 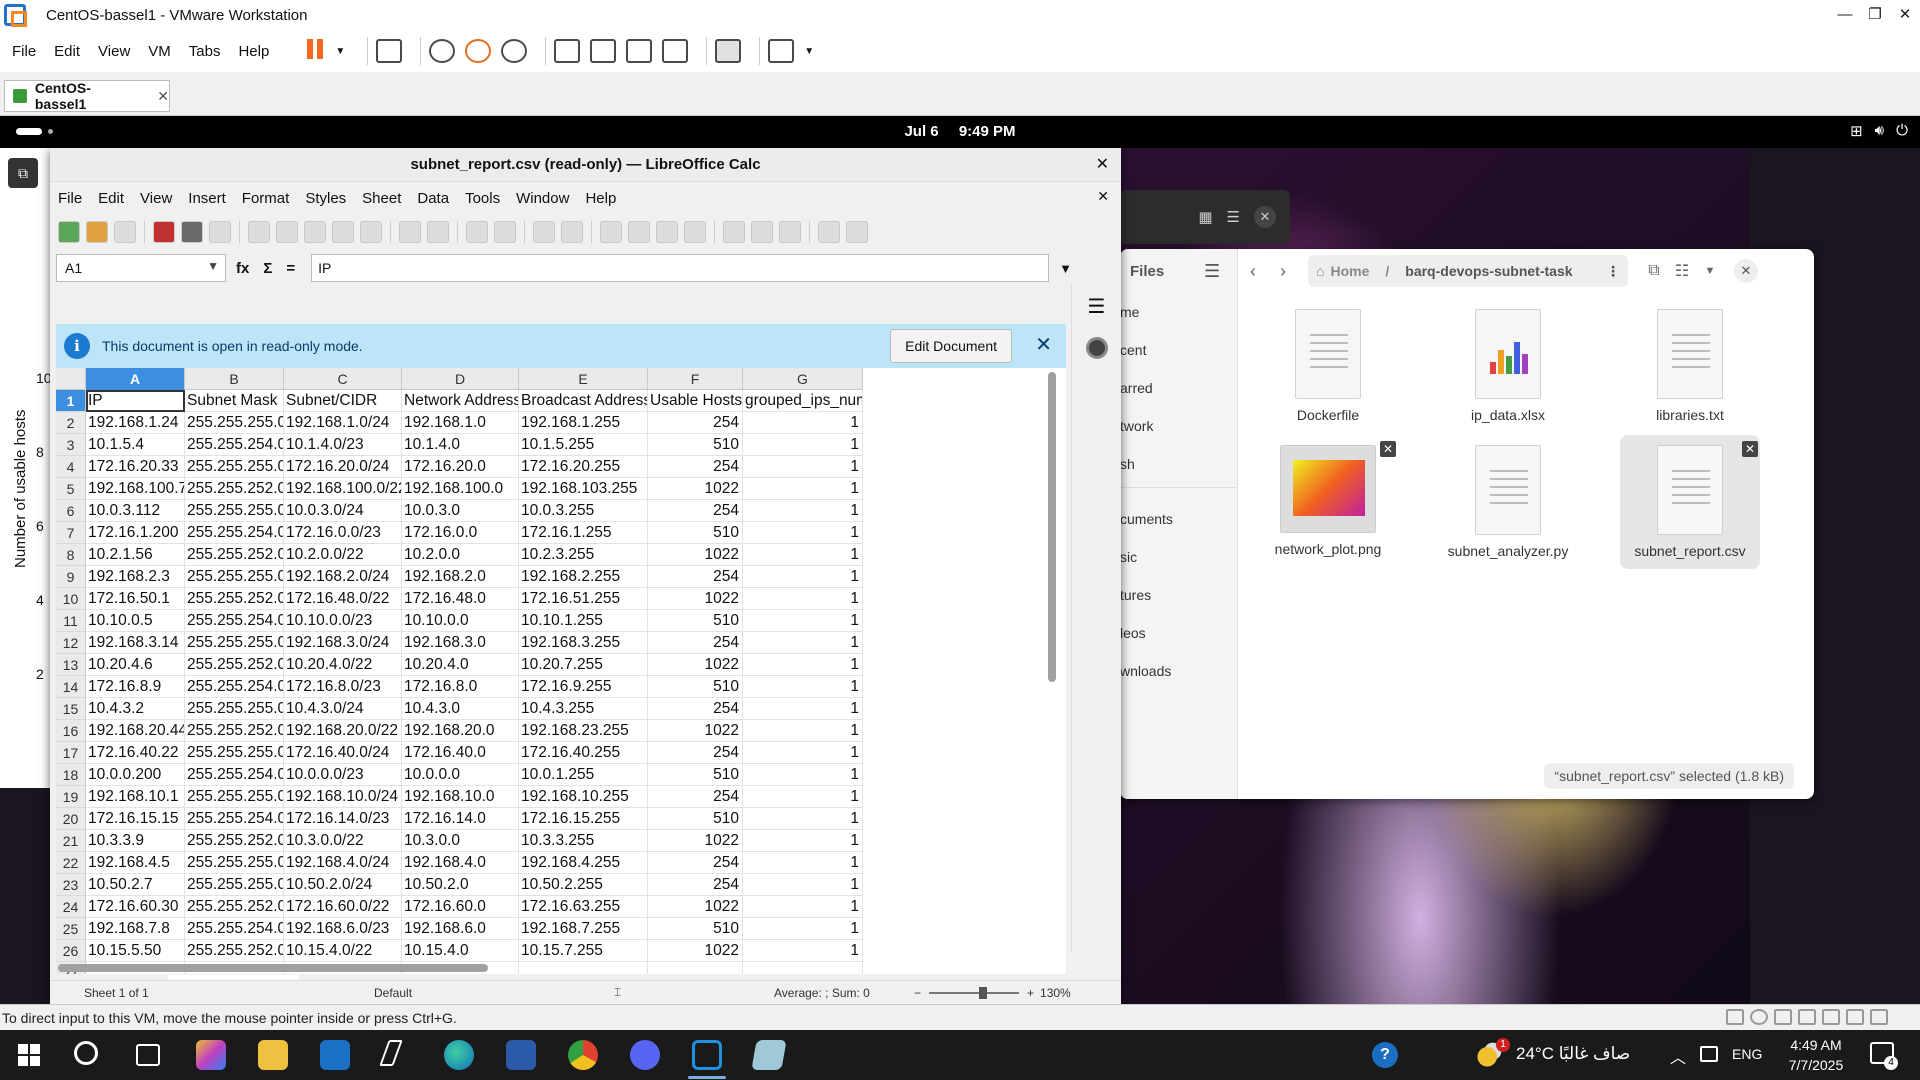 I want to click on sort-descending-icon, so click(x=667, y=232).